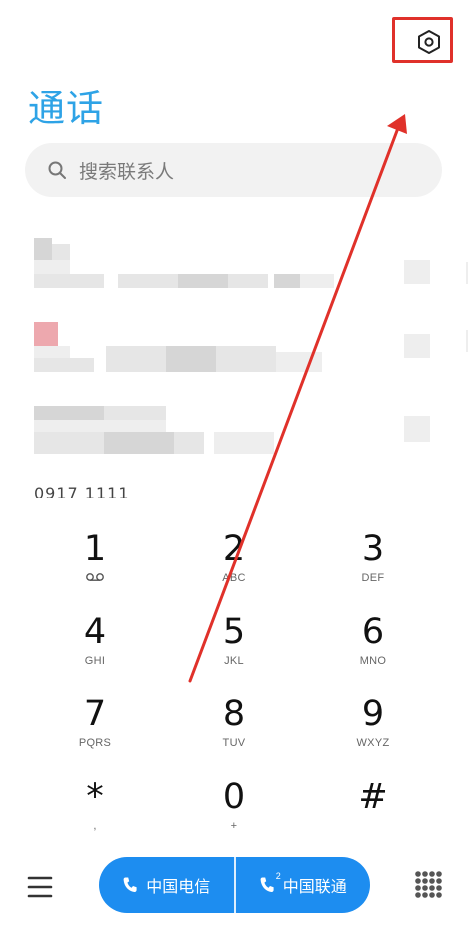 Image resolution: width=468 pixels, height=929 pixels. I want to click on dial-key-2: 2 ABC, so click(234, 567).